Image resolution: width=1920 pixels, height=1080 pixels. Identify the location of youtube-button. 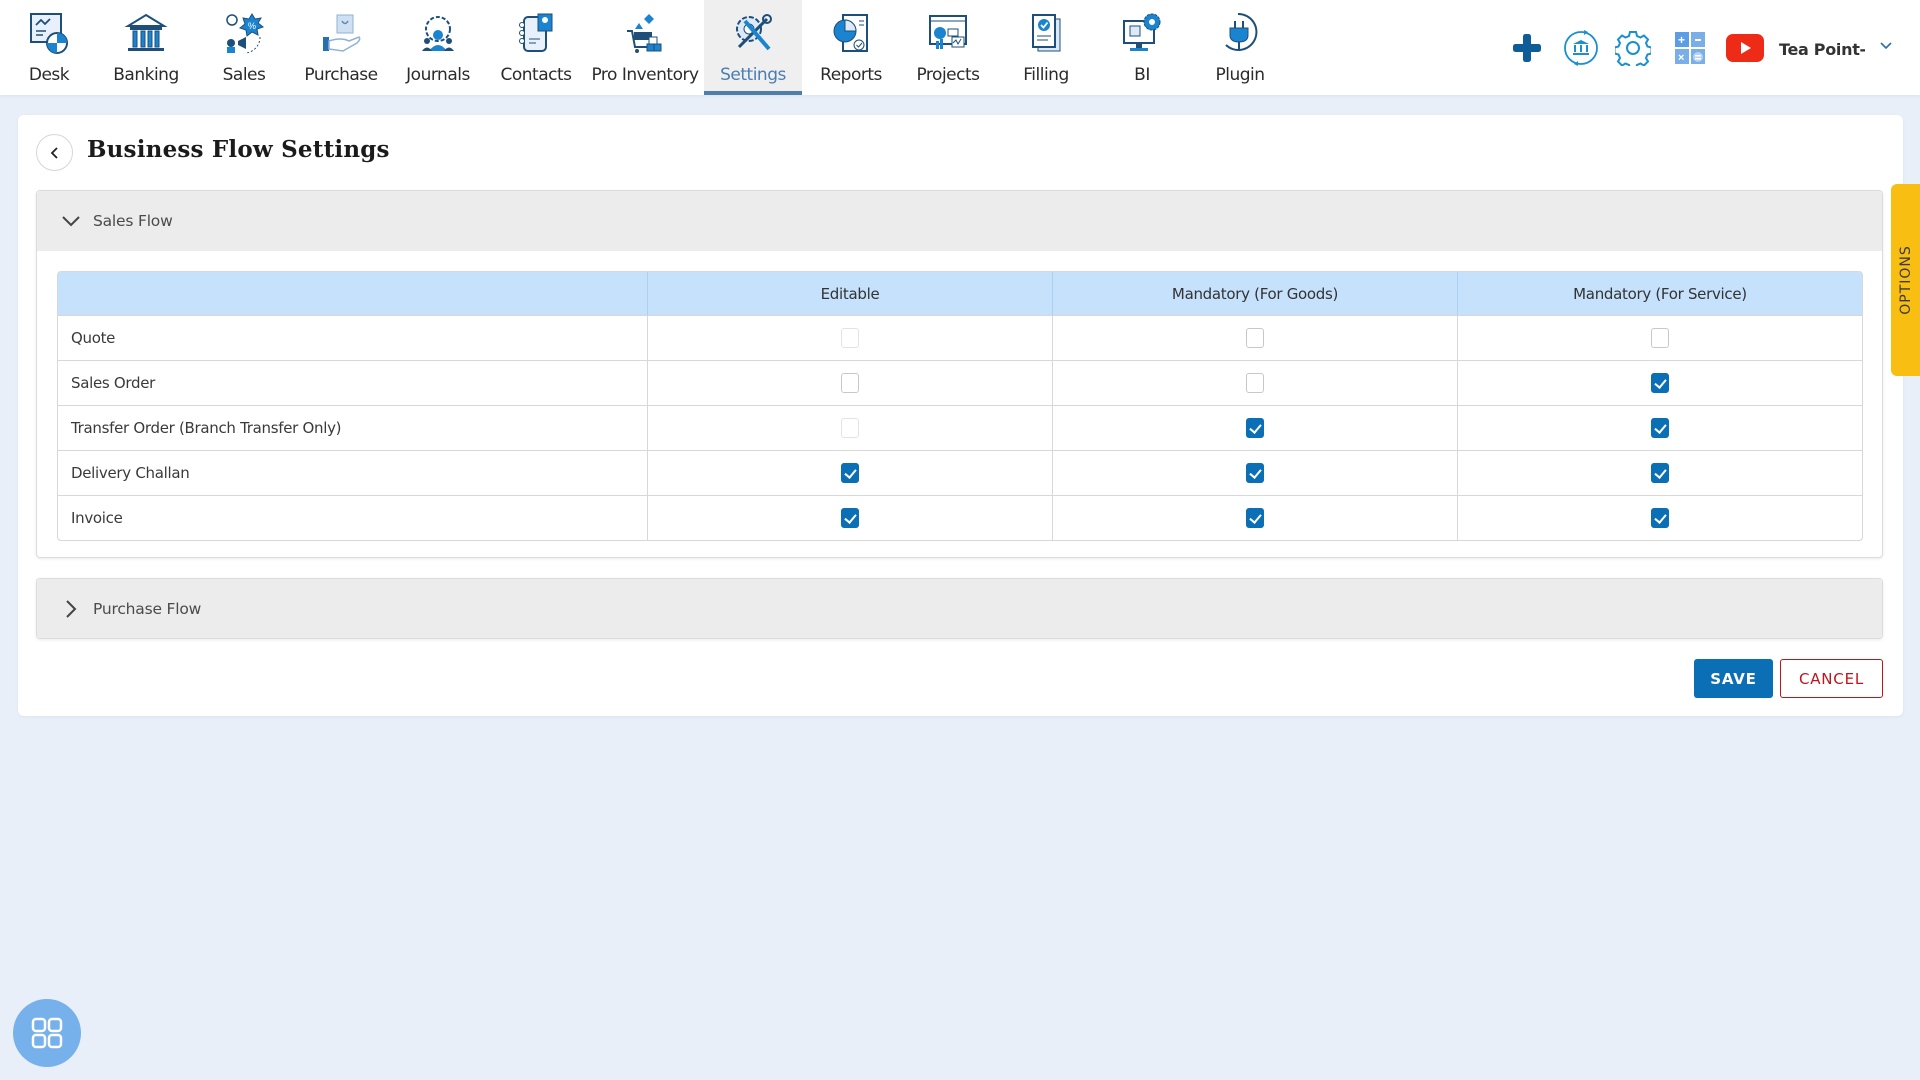
(1745, 48).